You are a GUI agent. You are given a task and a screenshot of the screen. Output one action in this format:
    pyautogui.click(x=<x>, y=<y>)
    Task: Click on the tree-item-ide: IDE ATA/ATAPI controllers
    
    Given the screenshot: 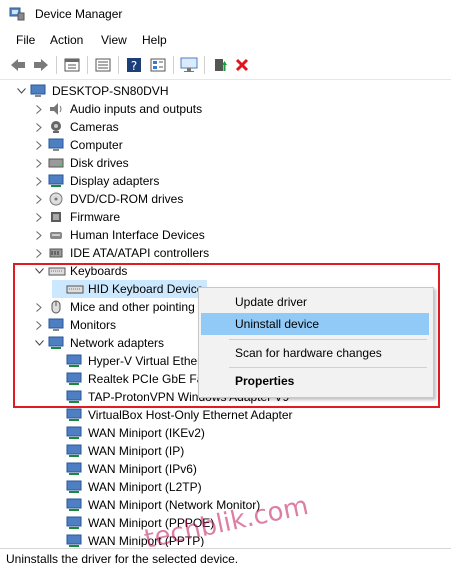 What is the action you would take?
    pyautogui.click(x=121, y=253)
    